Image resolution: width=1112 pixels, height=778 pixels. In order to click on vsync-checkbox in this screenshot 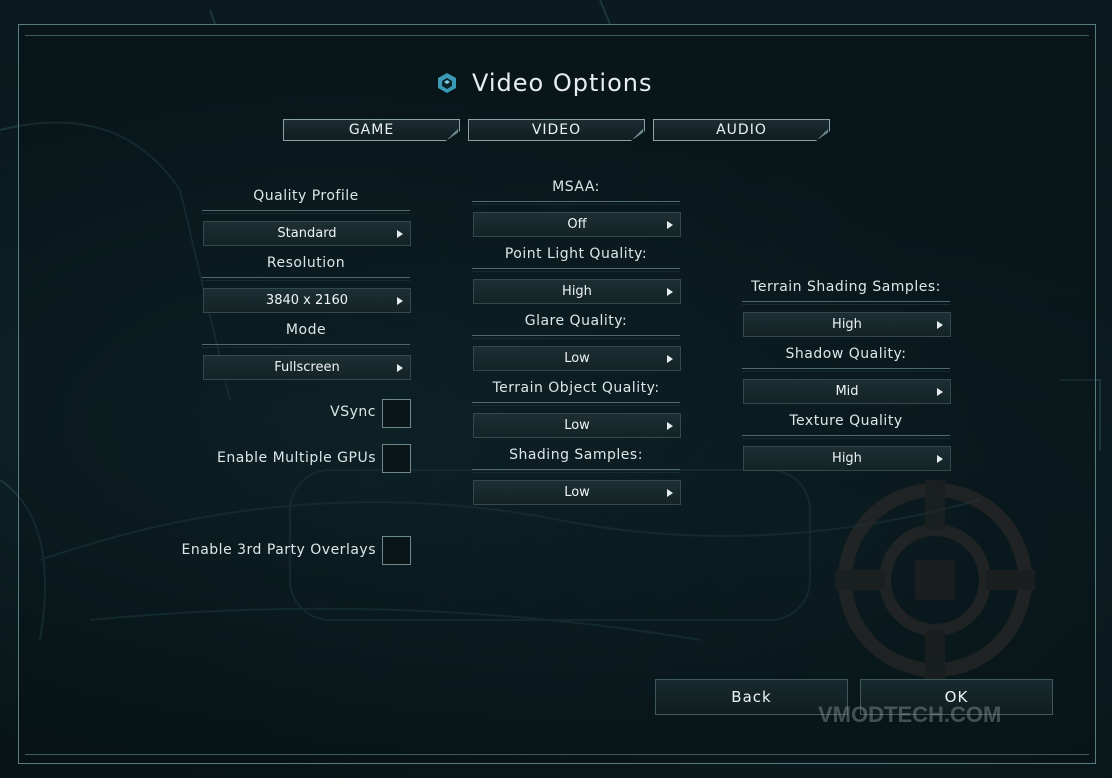, I will do `click(396, 413)`.